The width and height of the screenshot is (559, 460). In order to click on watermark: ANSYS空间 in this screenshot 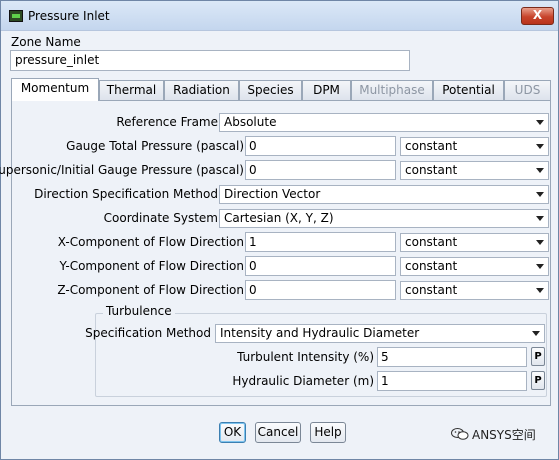, I will do `click(493, 434)`.